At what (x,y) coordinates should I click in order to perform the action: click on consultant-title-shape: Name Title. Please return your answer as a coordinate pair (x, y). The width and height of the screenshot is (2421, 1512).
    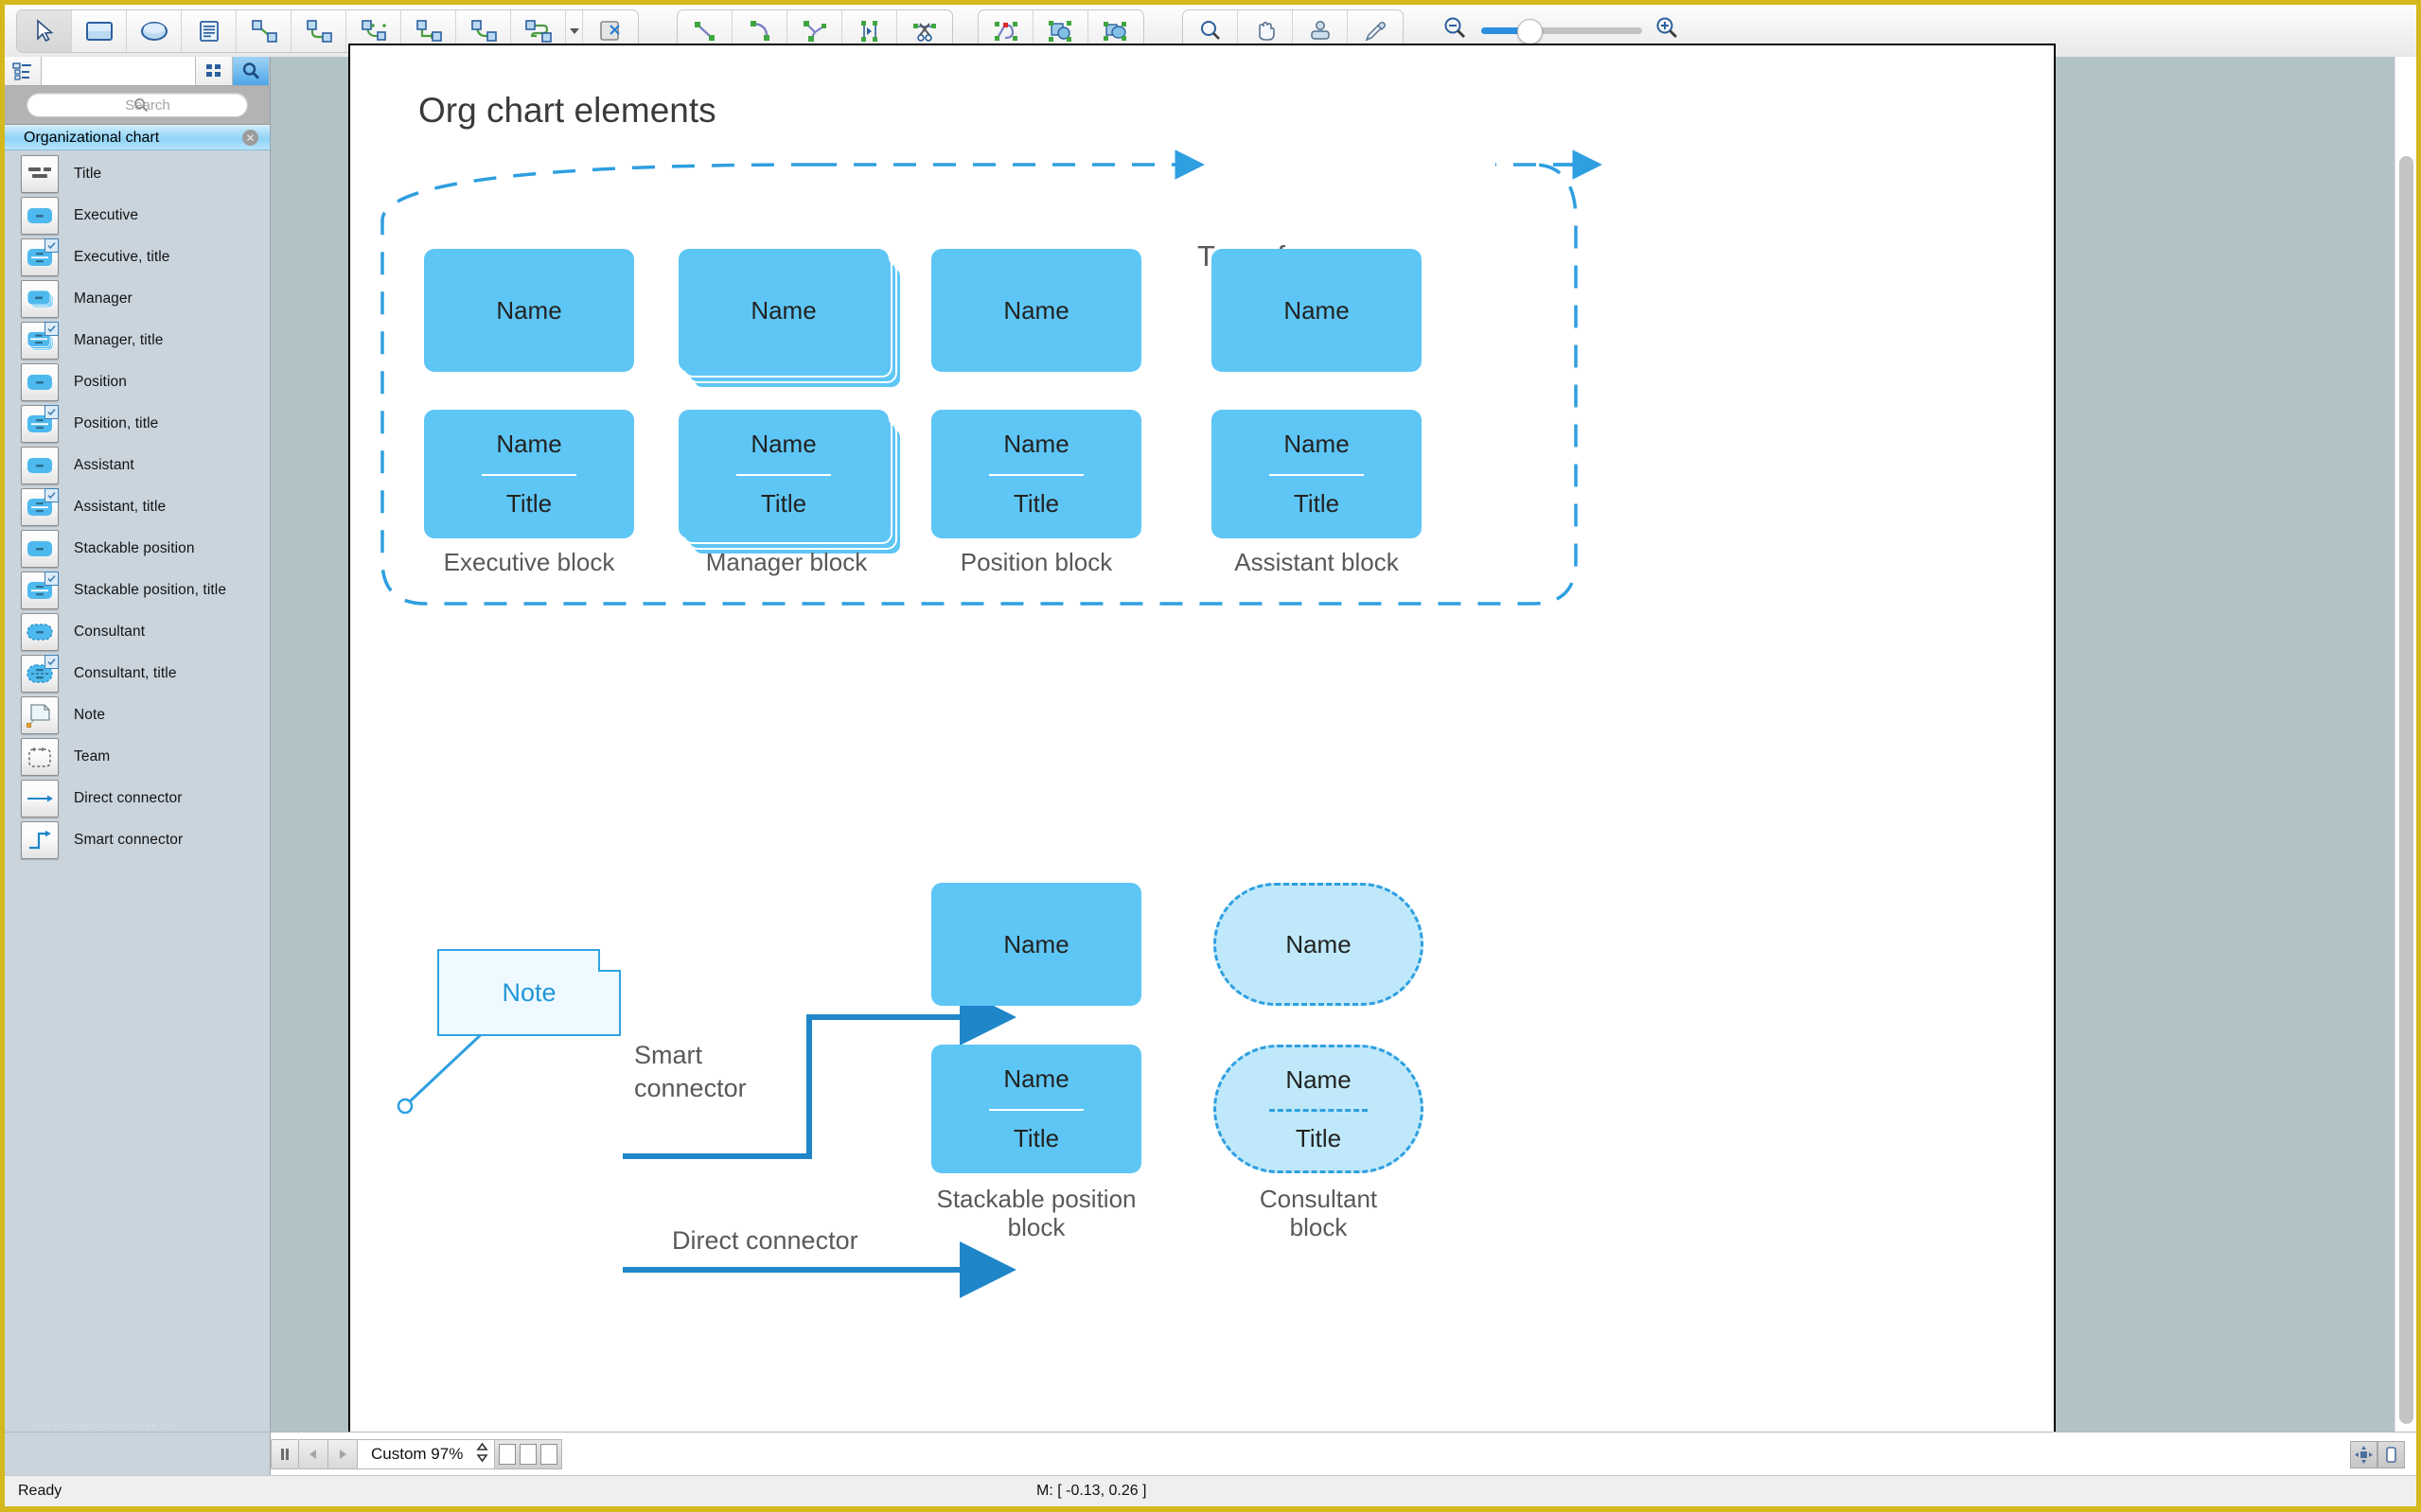
    Looking at the image, I should click on (1318, 1109).